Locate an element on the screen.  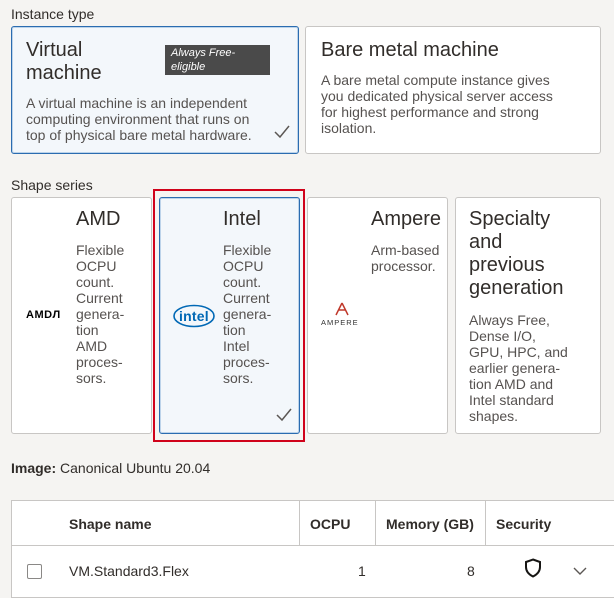
shape-card-title: AMD is located at coordinates (98, 219).